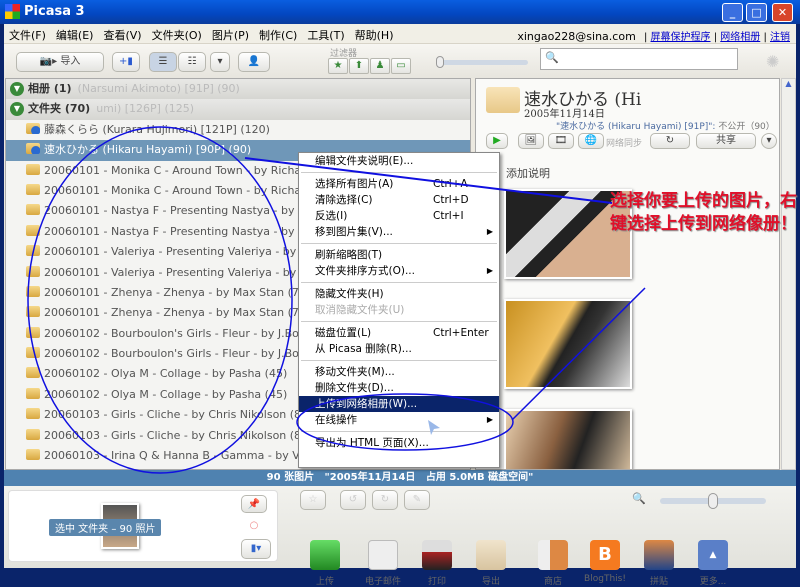 The image size is (800, 587). I want to click on blogthis-label: BlogThis!, so click(605, 579).